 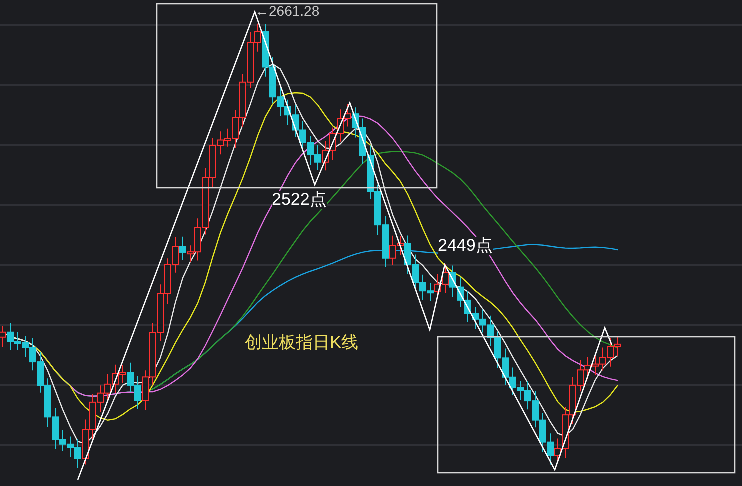 What do you see at coordinates (301, 343) in the screenshot?
I see `chart-title: 创业板指日K线` at bounding box center [301, 343].